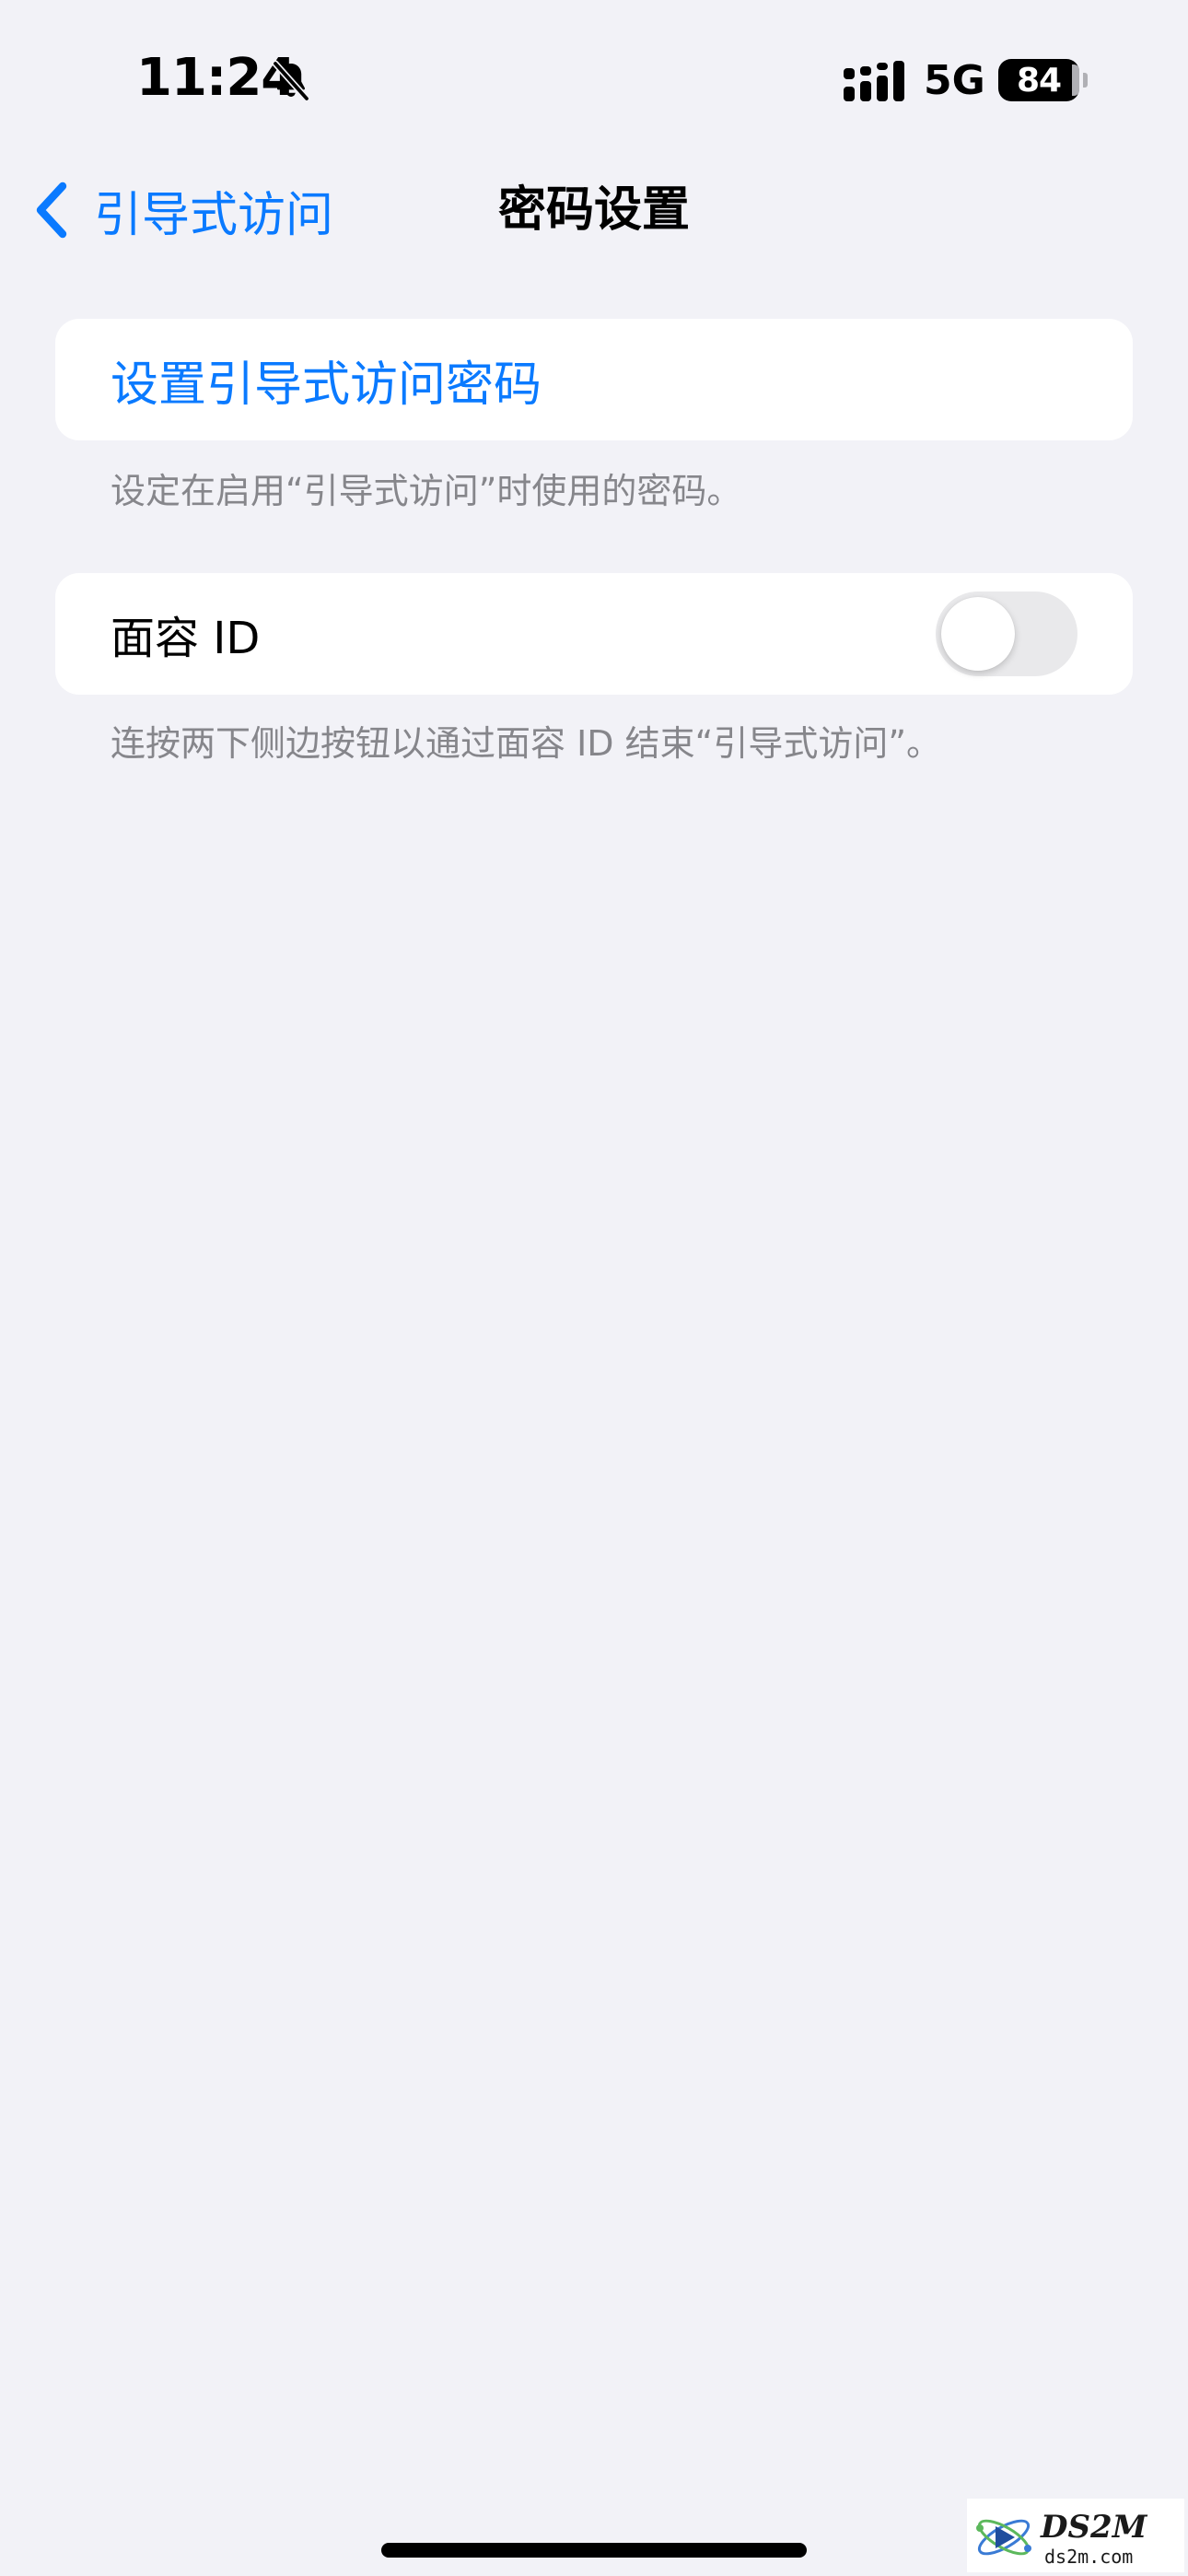 The image size is (1188, 2576). Describe the element at coordinates (1075, 80) in the screenshot. I see `battery-empty-segment` at that location.